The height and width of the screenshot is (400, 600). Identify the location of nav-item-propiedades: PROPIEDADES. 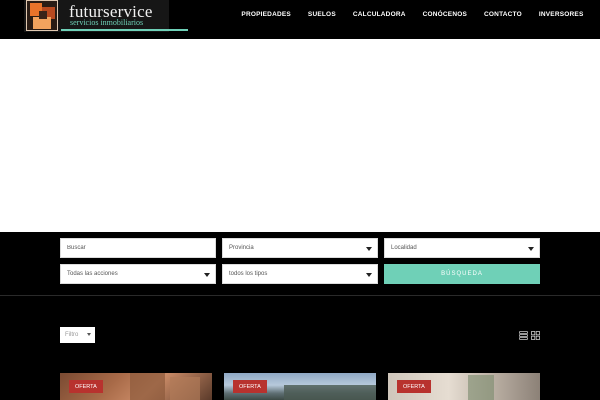
(266, 14).